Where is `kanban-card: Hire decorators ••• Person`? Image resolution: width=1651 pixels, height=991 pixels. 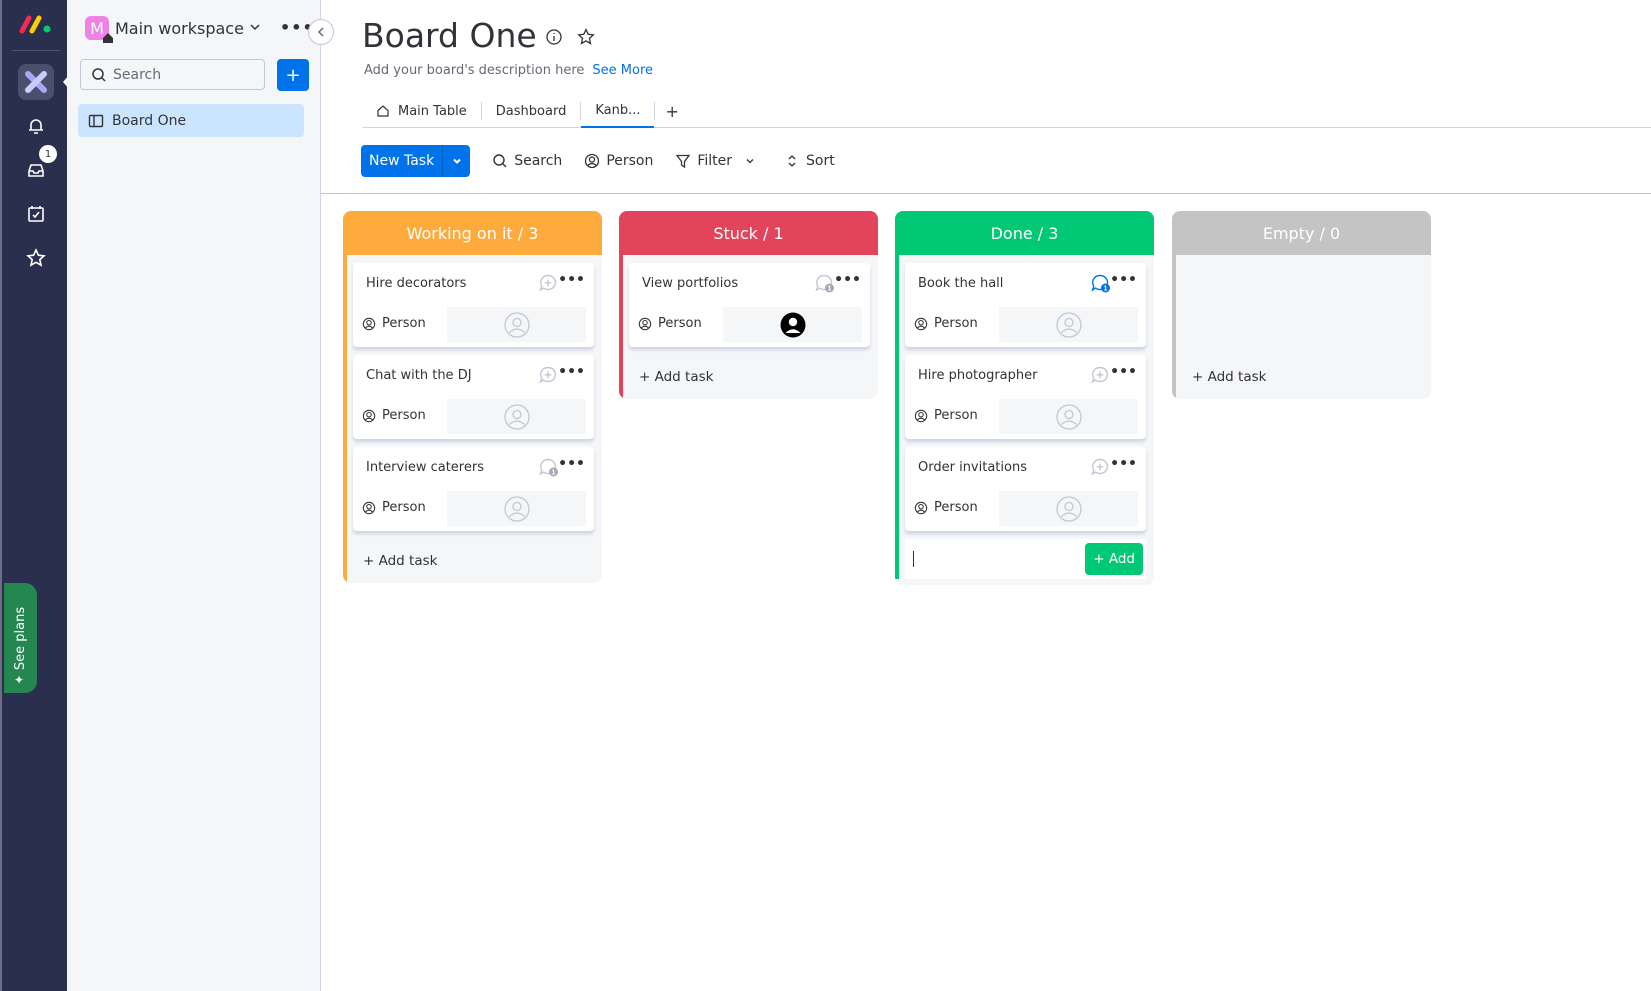 kanban-card: Hire decorators ••• Person is located at coordinates (473, 305).